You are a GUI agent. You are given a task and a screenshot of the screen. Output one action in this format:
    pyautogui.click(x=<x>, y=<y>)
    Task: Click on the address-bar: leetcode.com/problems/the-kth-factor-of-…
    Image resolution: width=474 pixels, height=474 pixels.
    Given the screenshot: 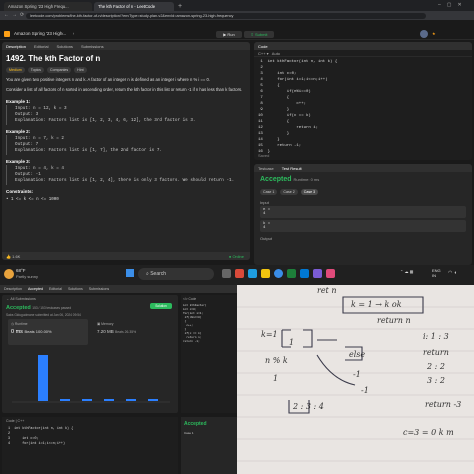 What is the action you would take?
    pyautogui.click(x=226, y=15)
    